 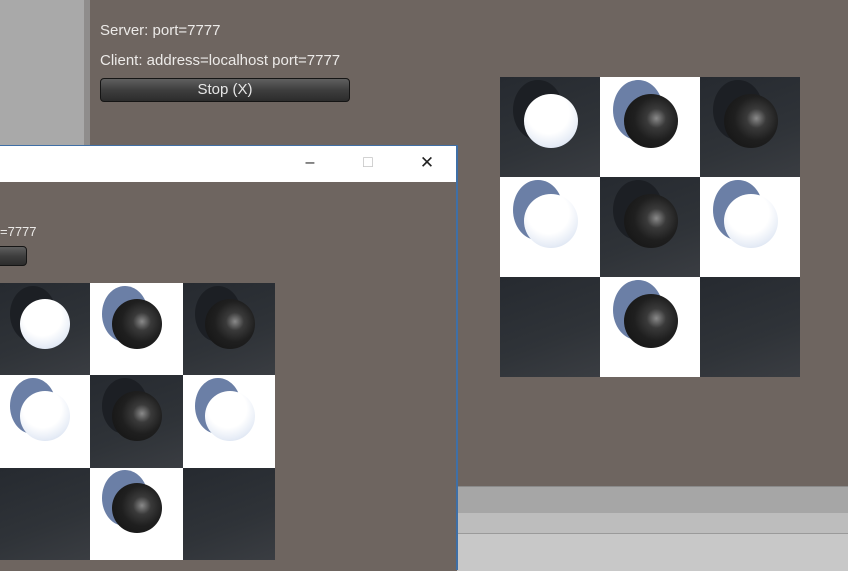 I want to click on bottom-bar-panel-upper, so click(x=652, y=499).